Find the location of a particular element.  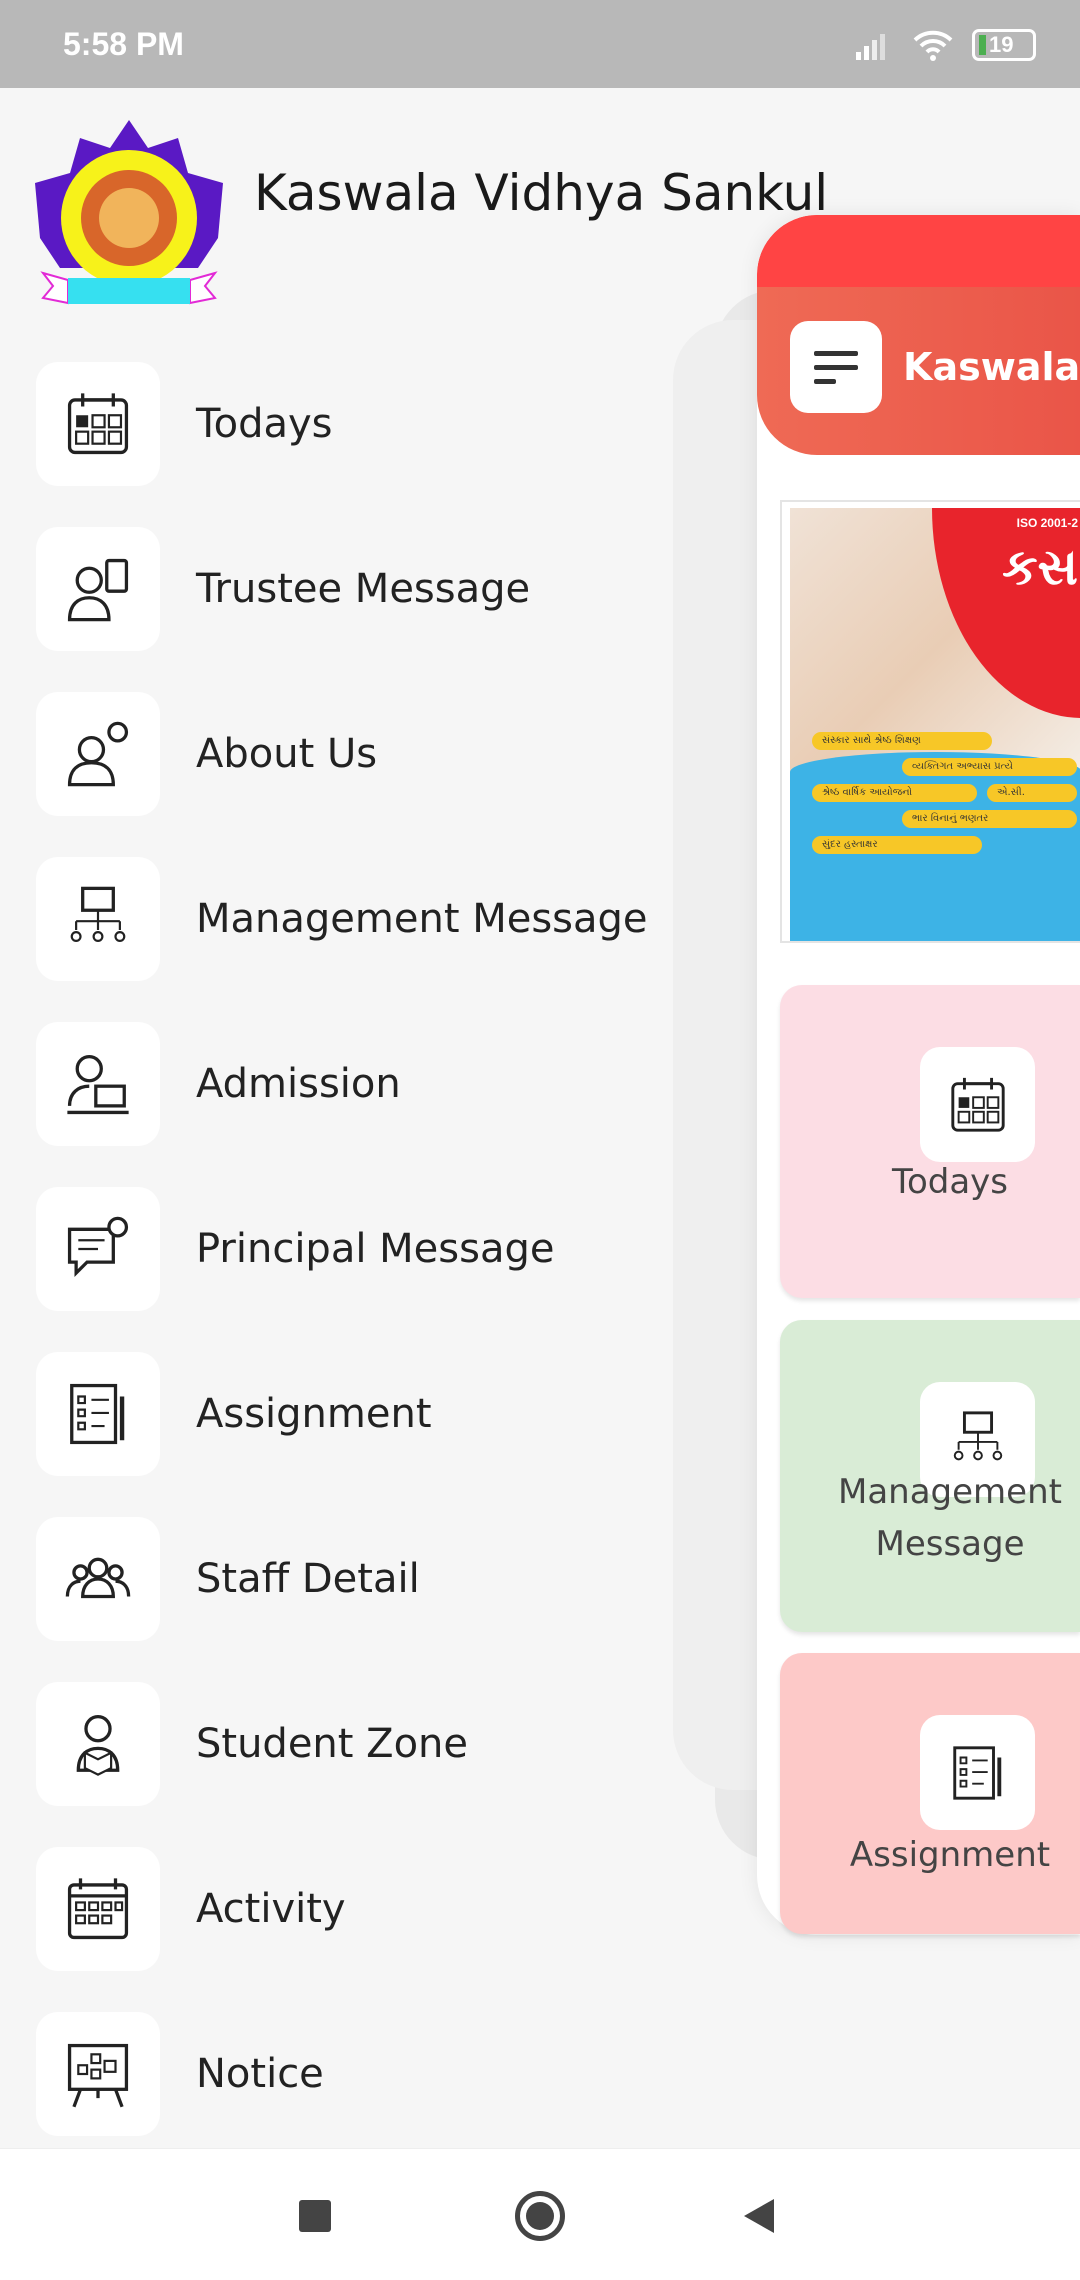

drawer-item-label: Trustee Message is located at coordinates (363, 589).